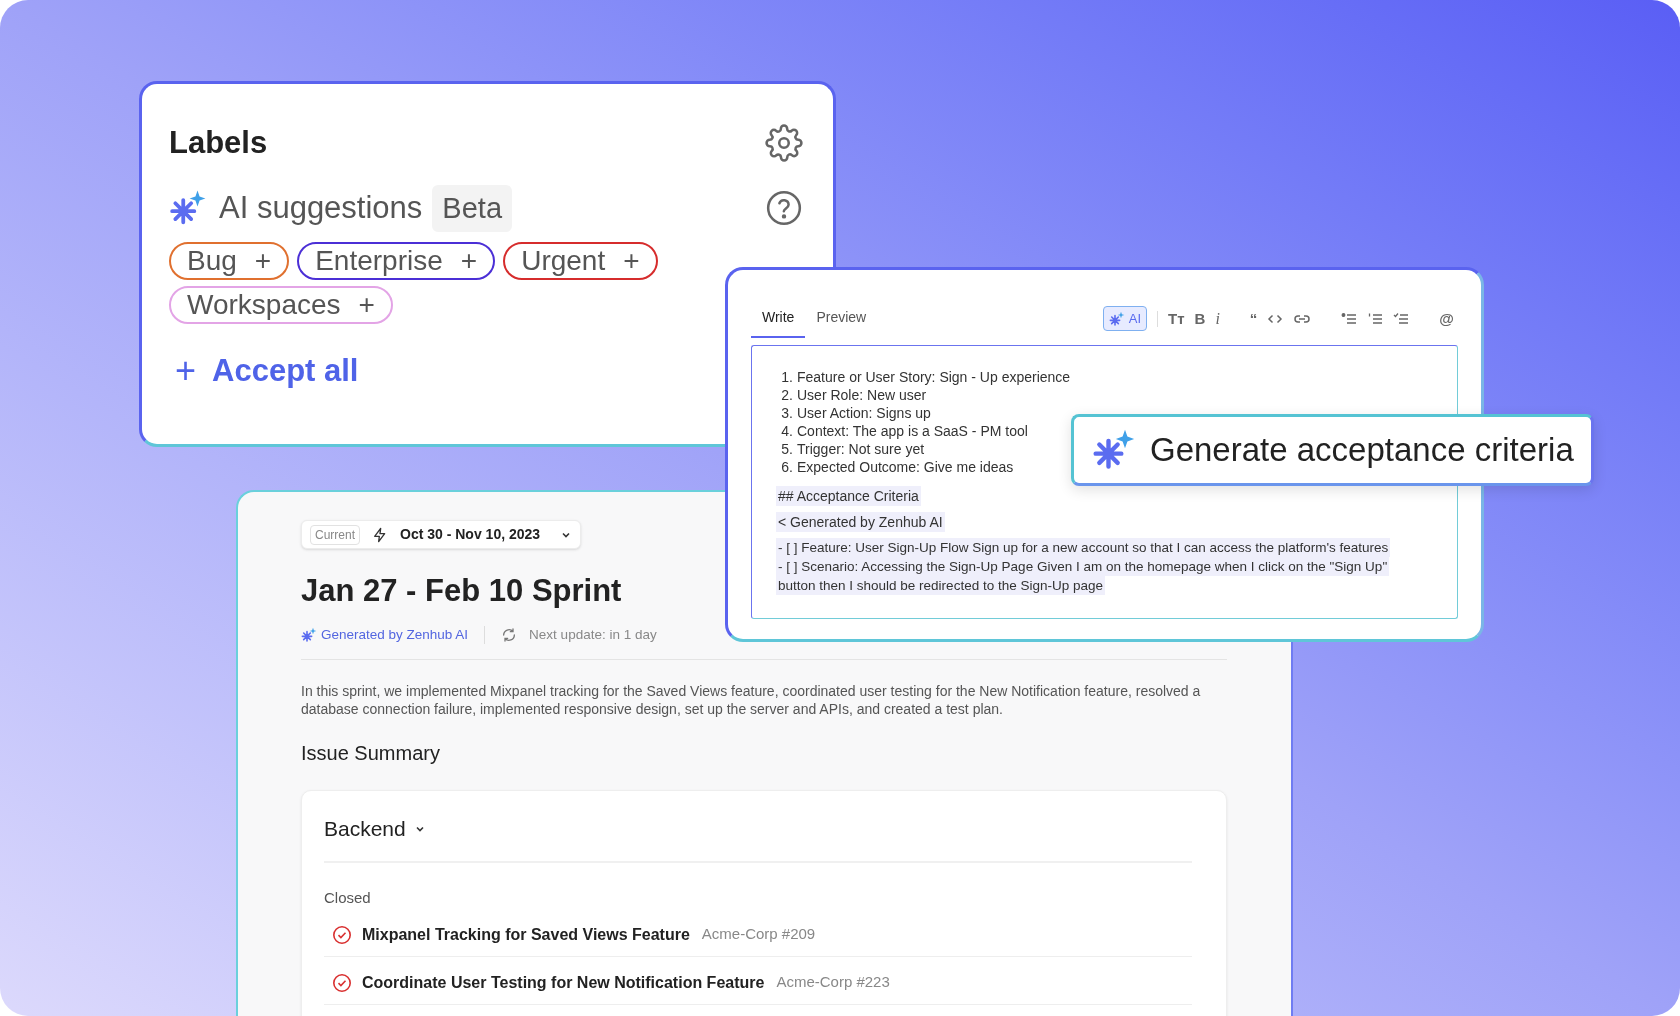 Image resolution: width=1680 pixels, height=1016 pixels. Describe the element at coordinates (375, 829) in the screenshot. I see `group-toggle: Backend` at that location.